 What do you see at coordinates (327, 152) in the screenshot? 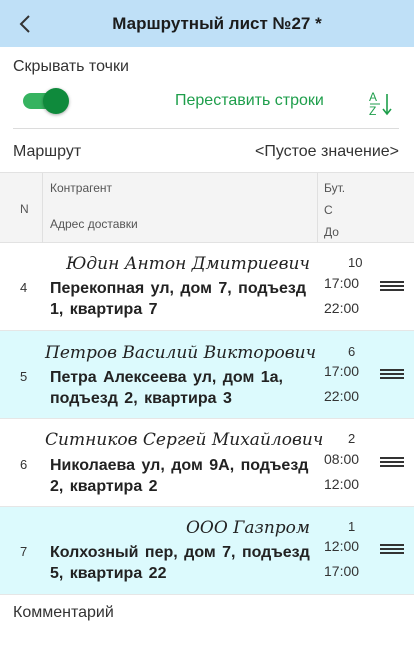
I see `route-value: <Пустое значение>` at bounding box center [327, 152].